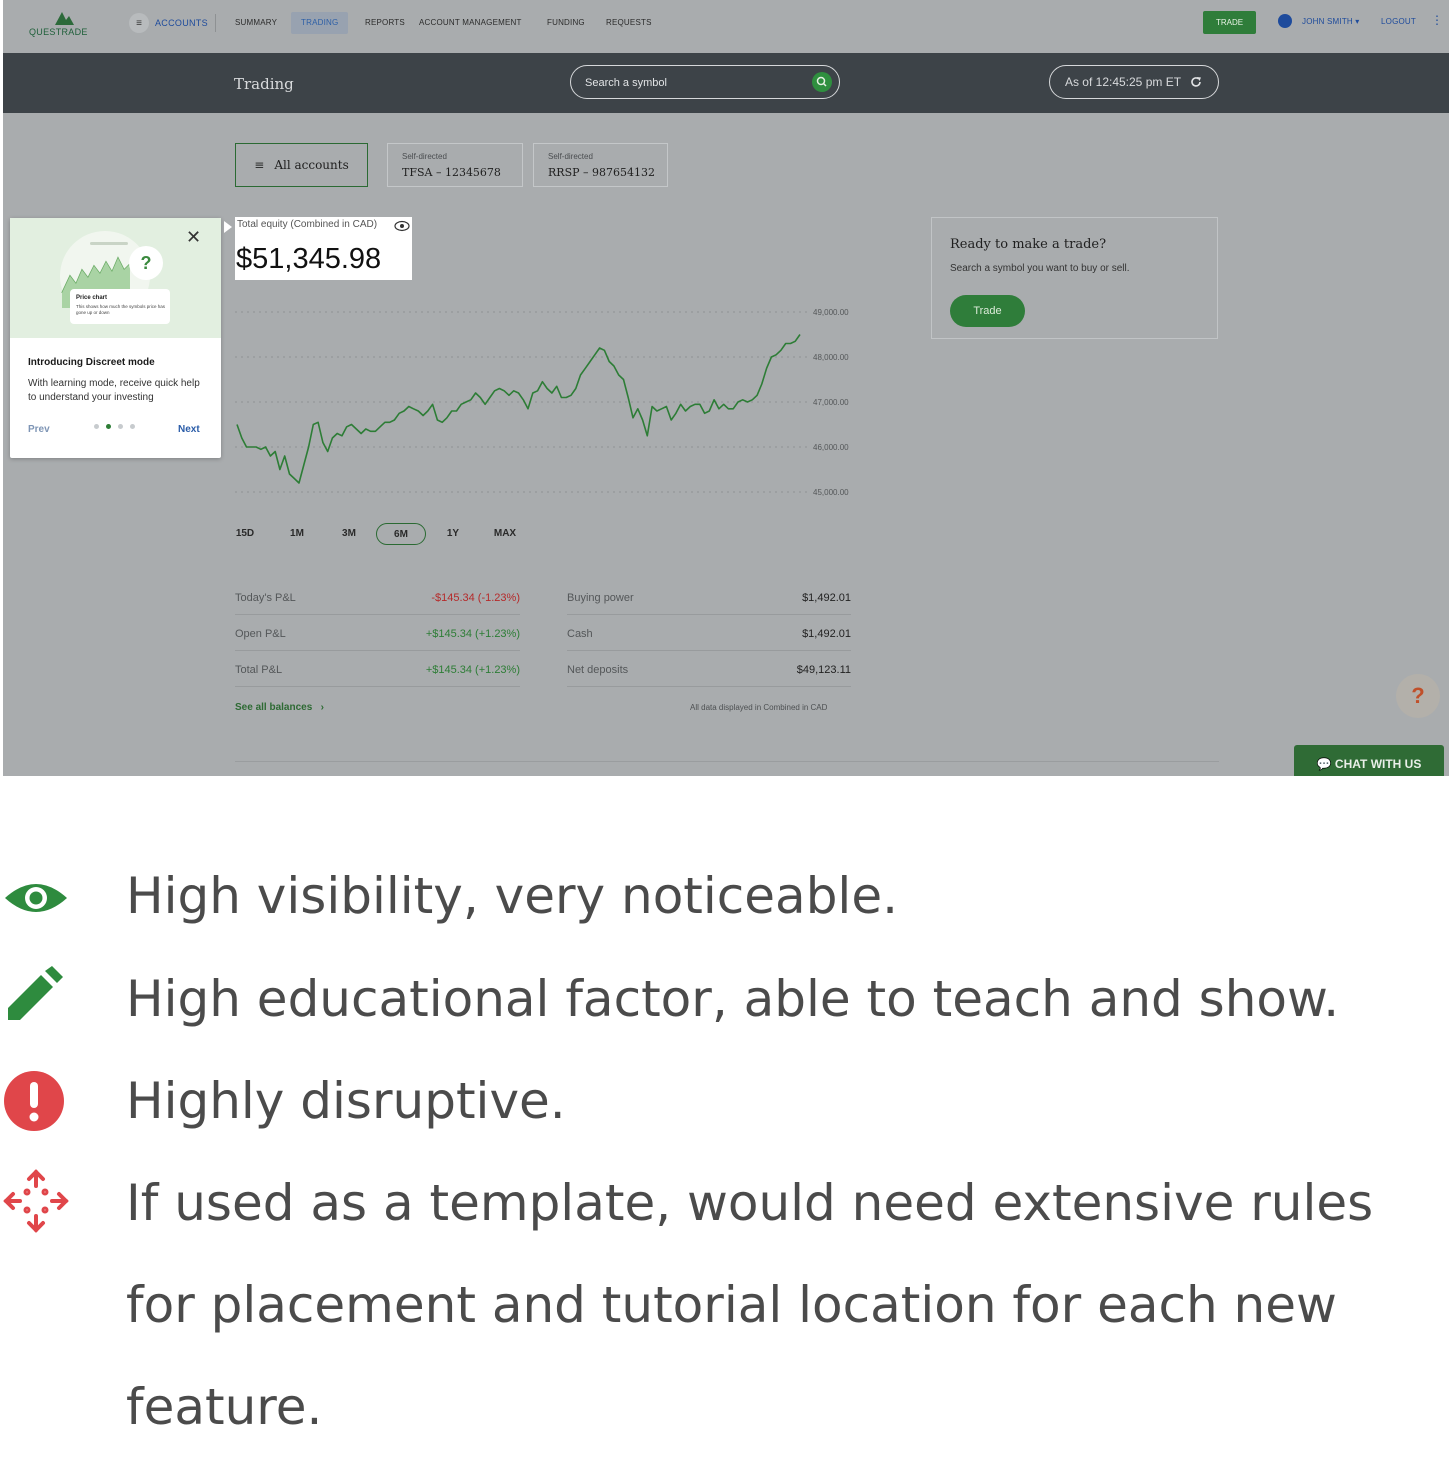 The width and height of the screenshot is (1449, 1461). I want to click on refresh-timestamp-button: As of 12:45:25 pm ET, so click(1134, 82).